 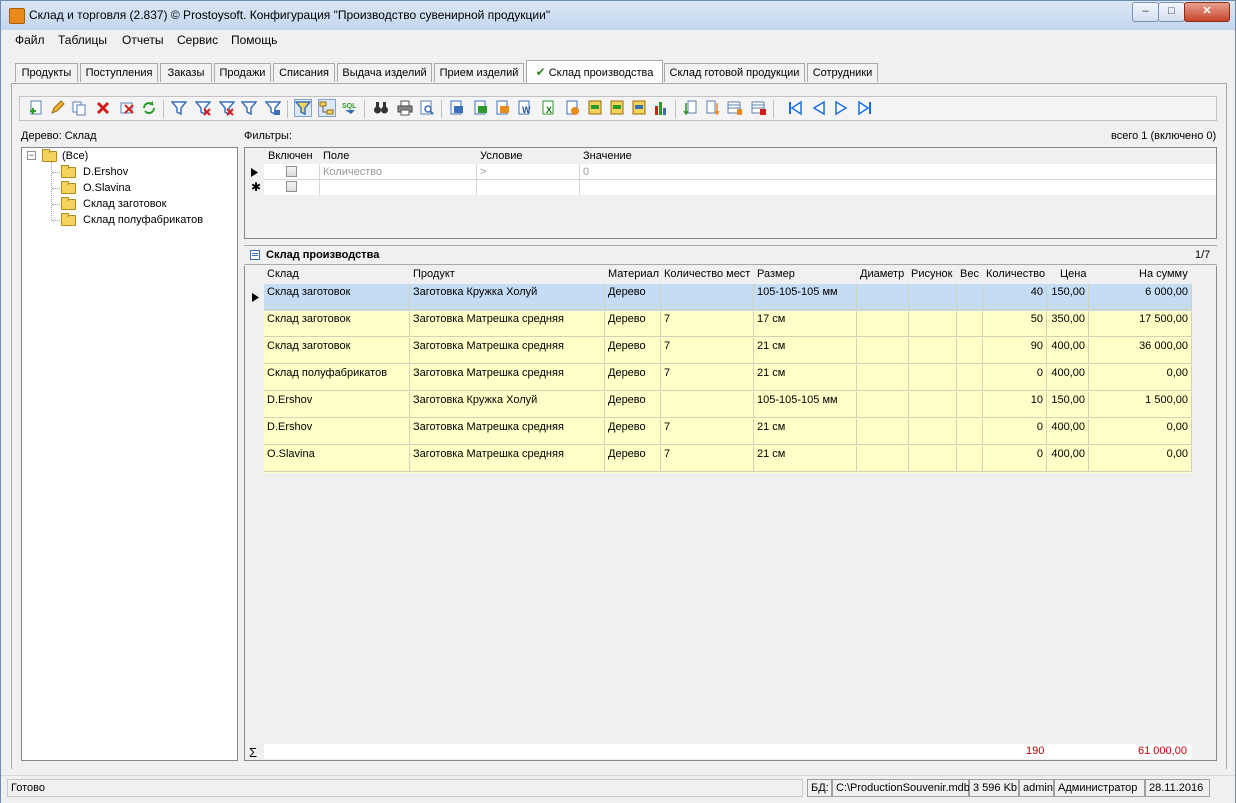 What do you see at coordinates (932, 275) in the screenshot?
I see `col-header-drawing: Рисунок` at bounding box center [932, 275].